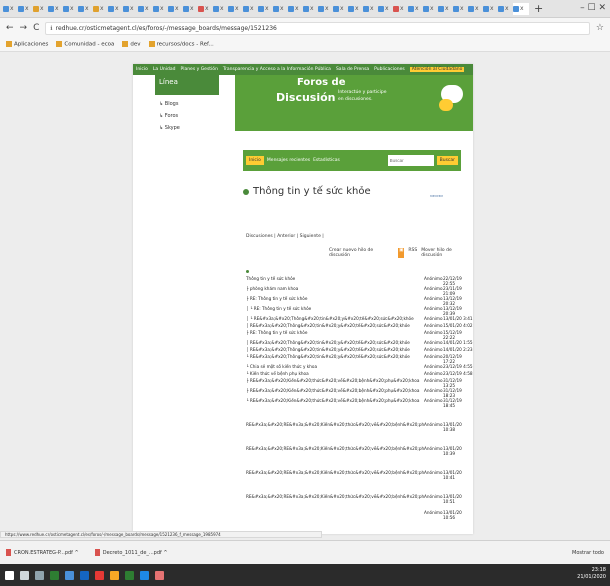 The height and width of the screenshot is (586, 610). Describe the element at coordinates (538, 8) in the screenshot. I see `new-tab-button: +` at that location.